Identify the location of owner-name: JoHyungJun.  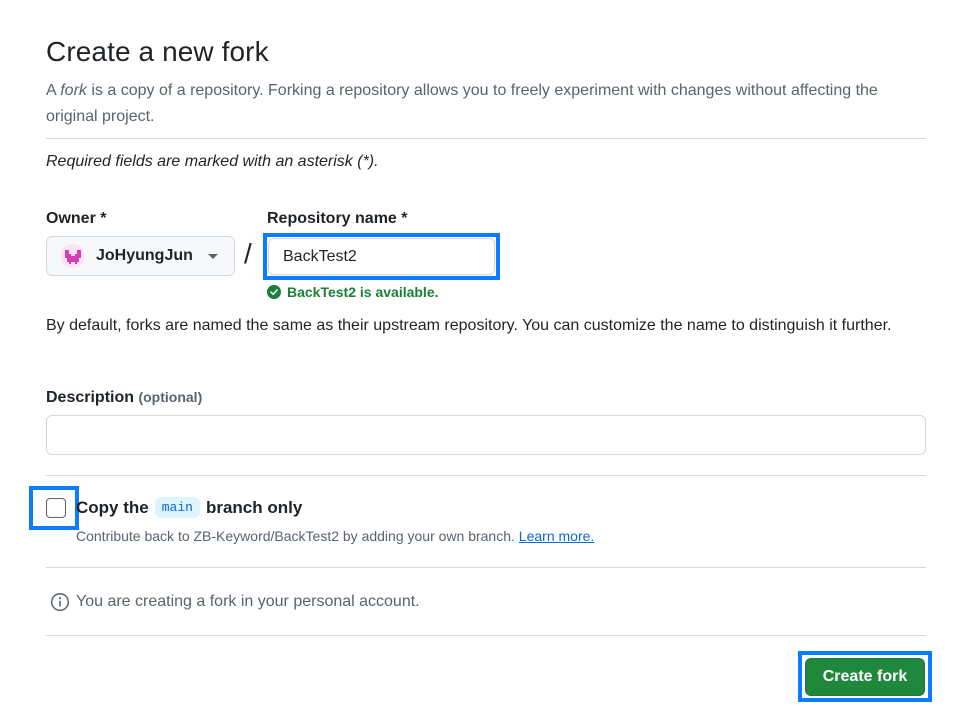
(144, 255).